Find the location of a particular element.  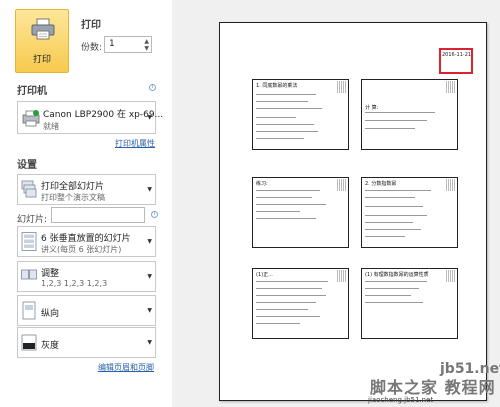

slide-heading: 练习: is located at coordinates (262, 184).